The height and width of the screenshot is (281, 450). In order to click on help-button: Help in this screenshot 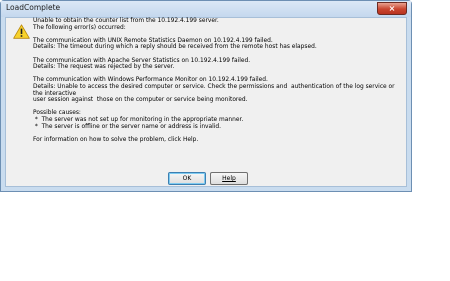, I will do `click(229, 178)`.